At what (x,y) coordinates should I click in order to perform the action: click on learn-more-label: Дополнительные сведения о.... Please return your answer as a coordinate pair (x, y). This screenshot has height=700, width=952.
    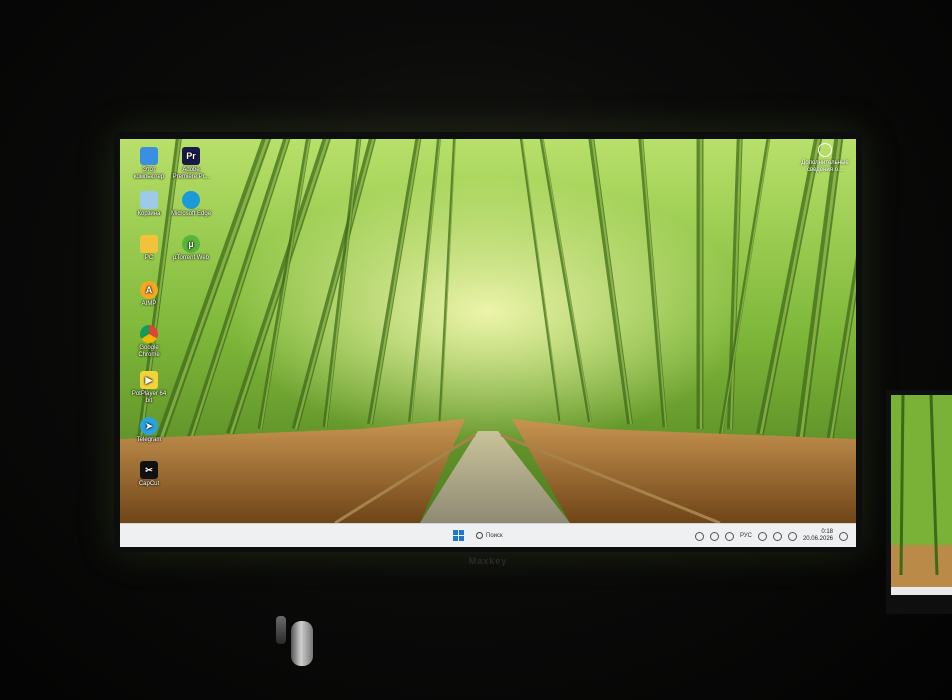
    Looking at the image, I should click on (825, 166).